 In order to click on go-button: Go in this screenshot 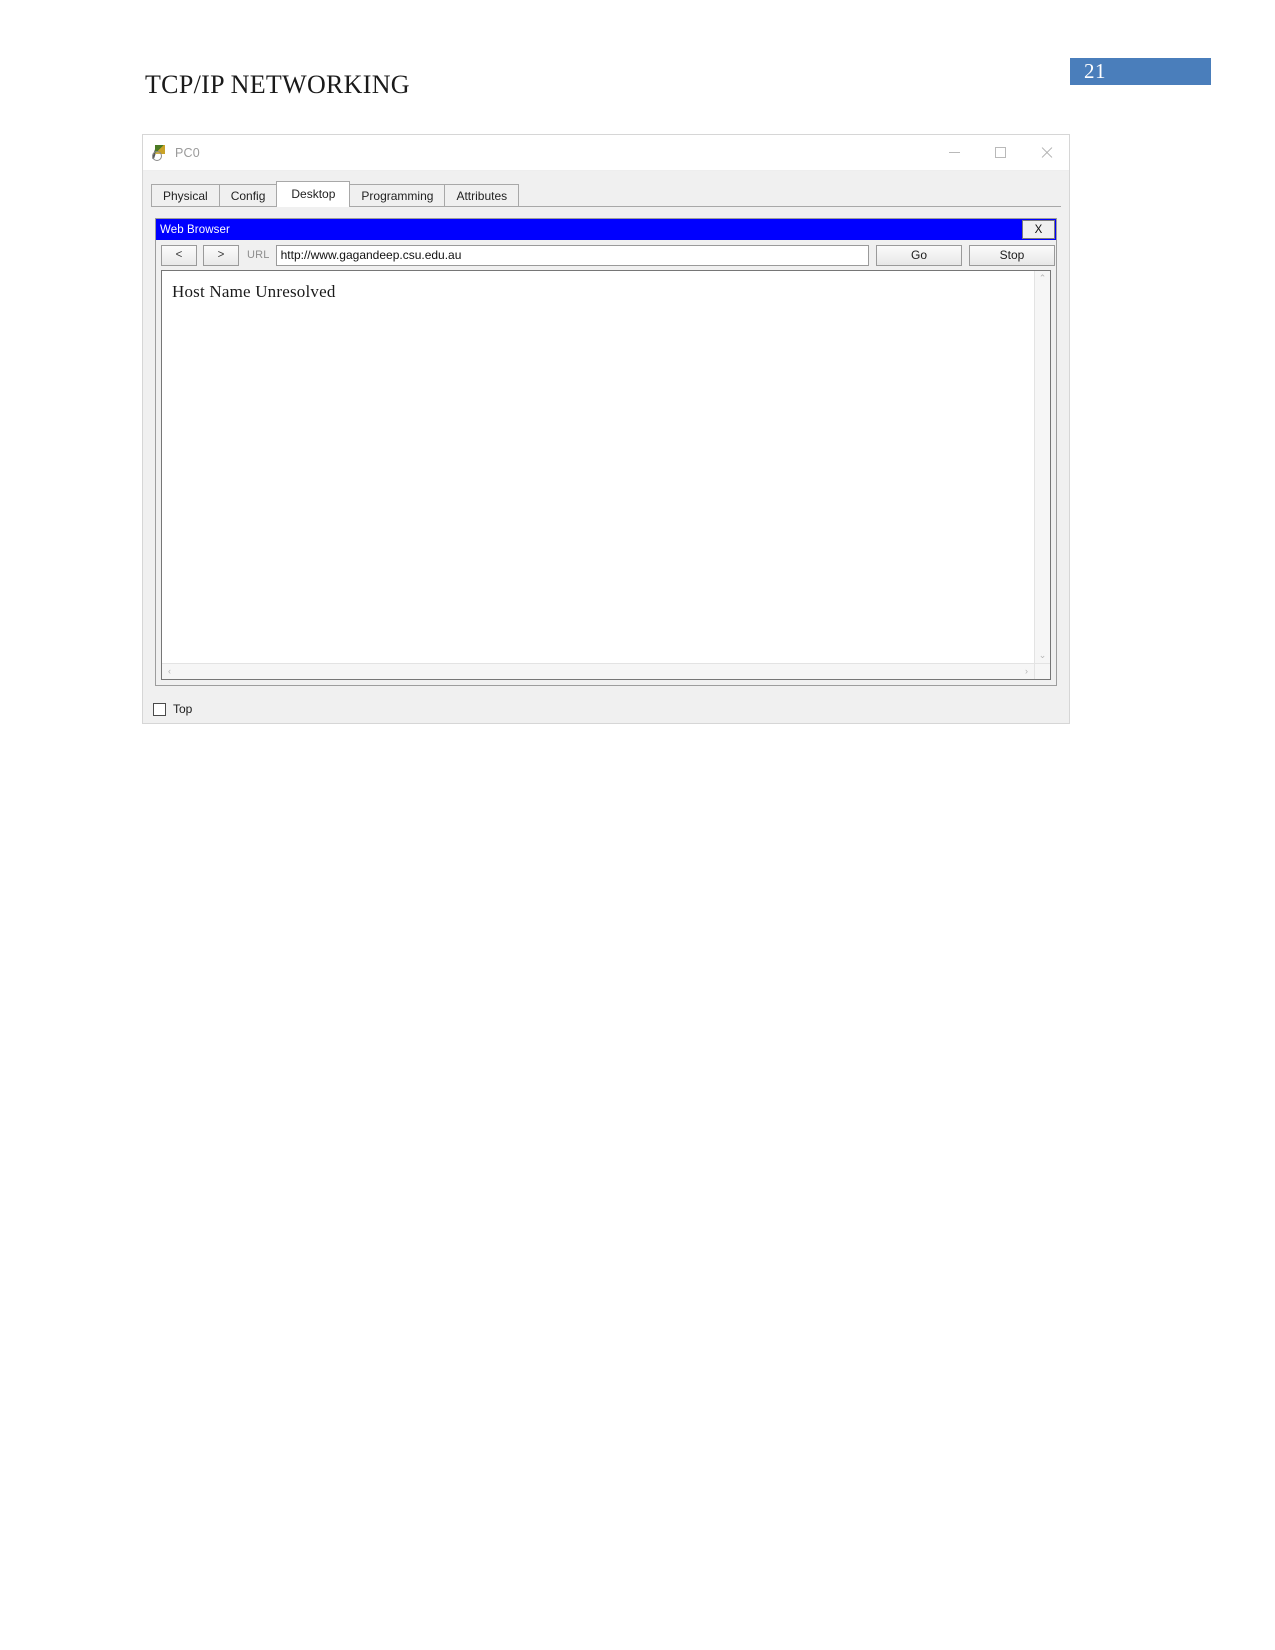, I will do `click(919, 255)`.